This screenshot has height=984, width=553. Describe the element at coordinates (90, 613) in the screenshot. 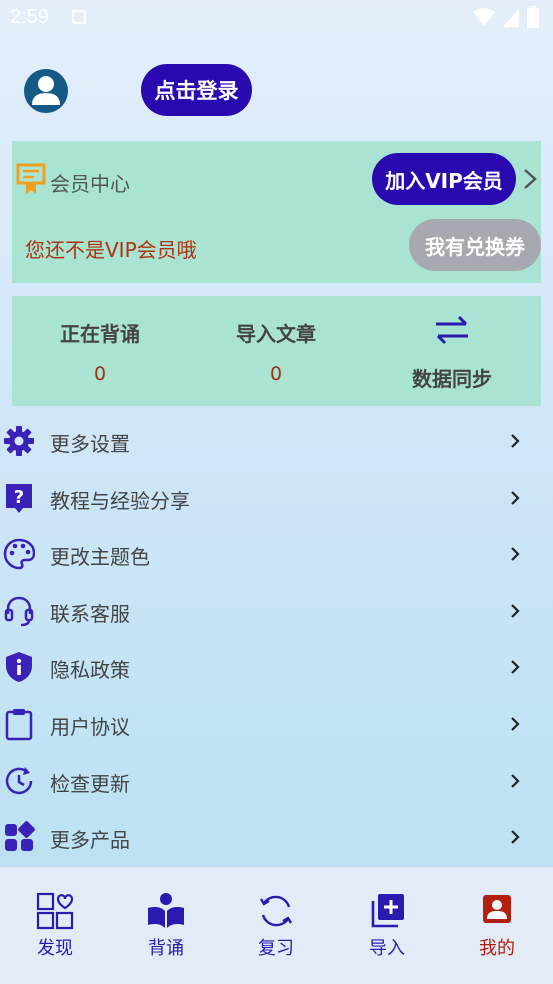

I see `menu-item-label: 联系客服` at that location.